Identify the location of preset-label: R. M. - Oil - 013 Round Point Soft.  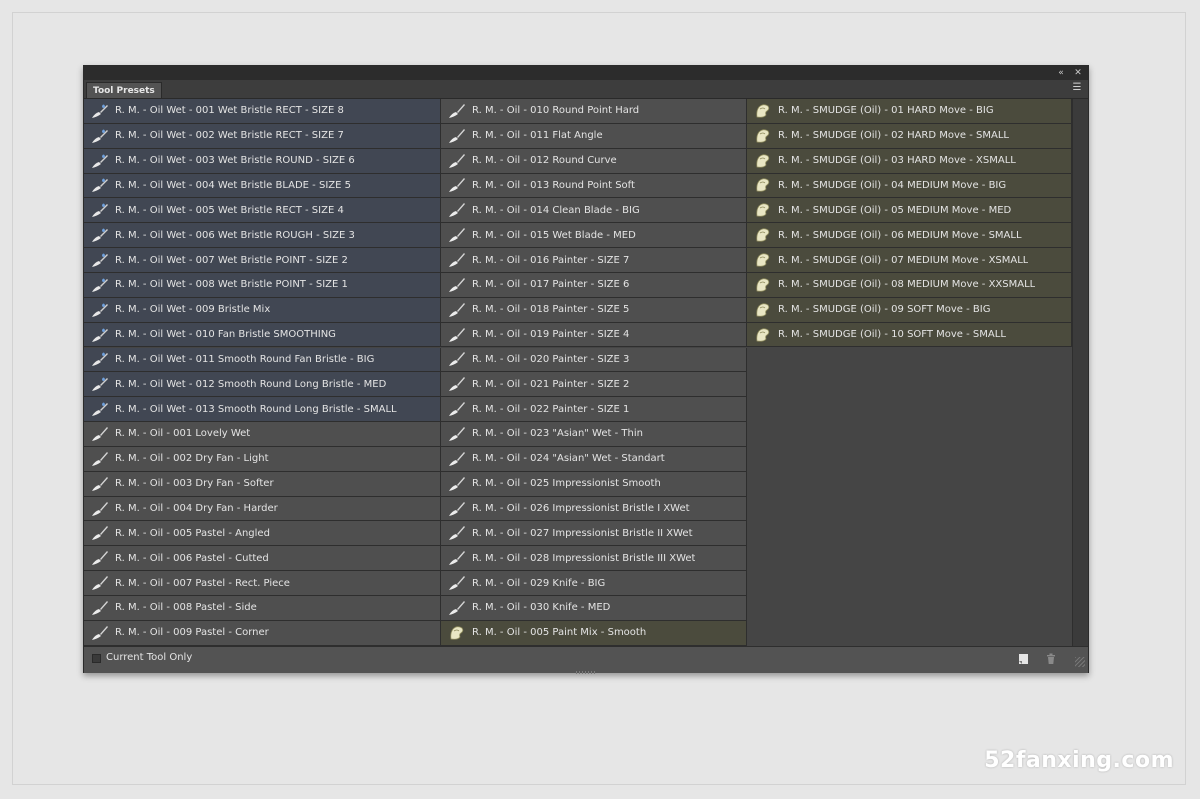
(553, 185).